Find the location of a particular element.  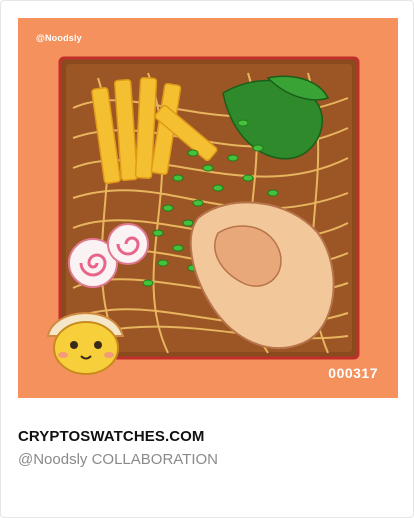

collection-subtitle: @Noodsly COLLABORATION is located at coordinates (118, 459).